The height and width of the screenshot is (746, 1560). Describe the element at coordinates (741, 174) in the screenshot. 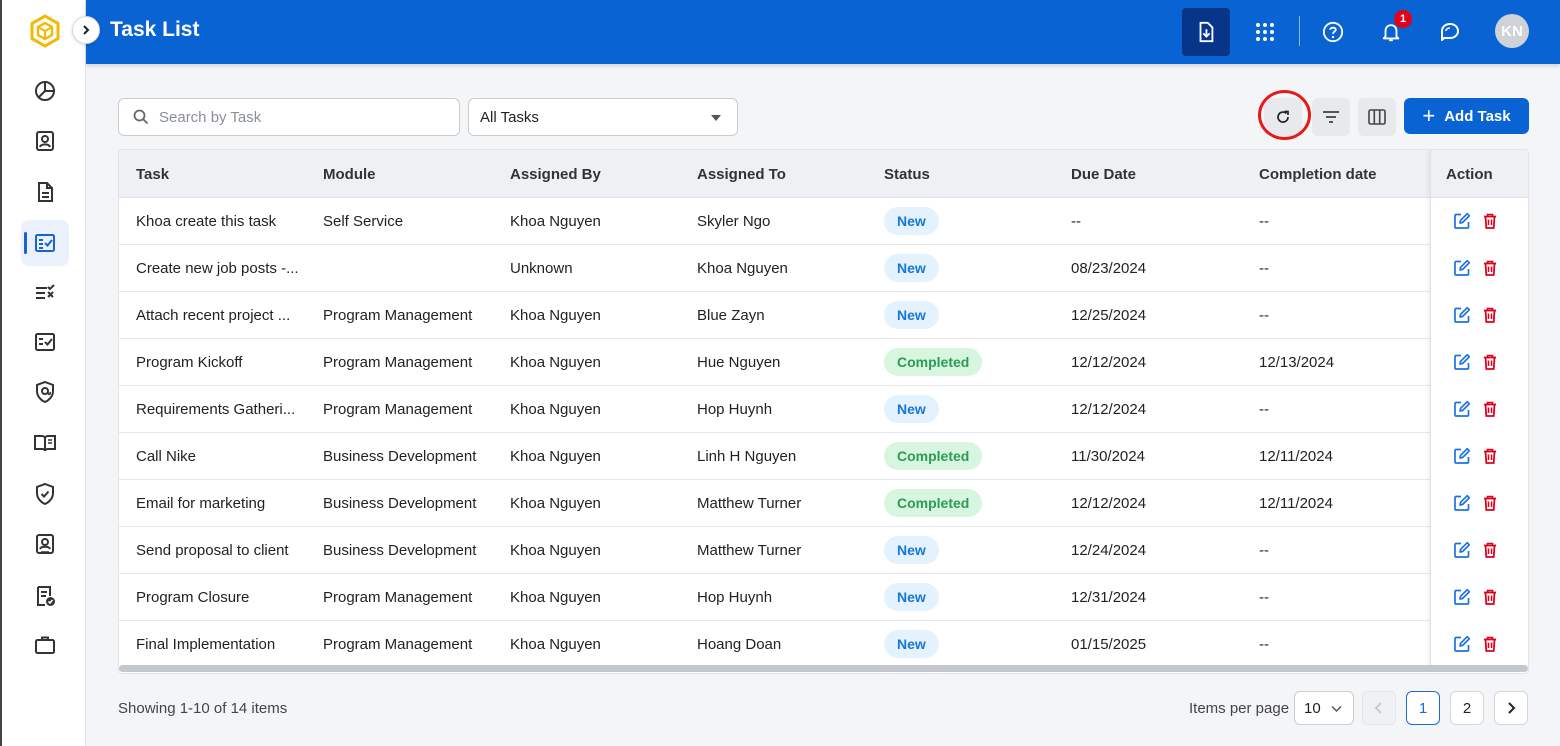

I see `column-header-assigned-to: Assigned To` at that location.